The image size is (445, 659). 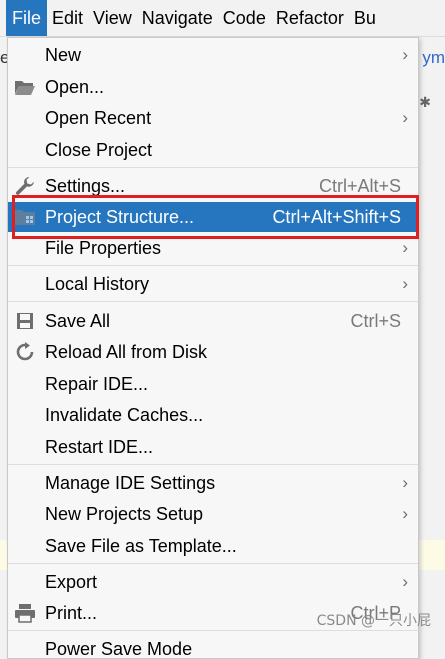 What do you see at coordinates (215, 217) in the screenshot?
I see `annotation-highlight-box` at bounding box center [215, 217].